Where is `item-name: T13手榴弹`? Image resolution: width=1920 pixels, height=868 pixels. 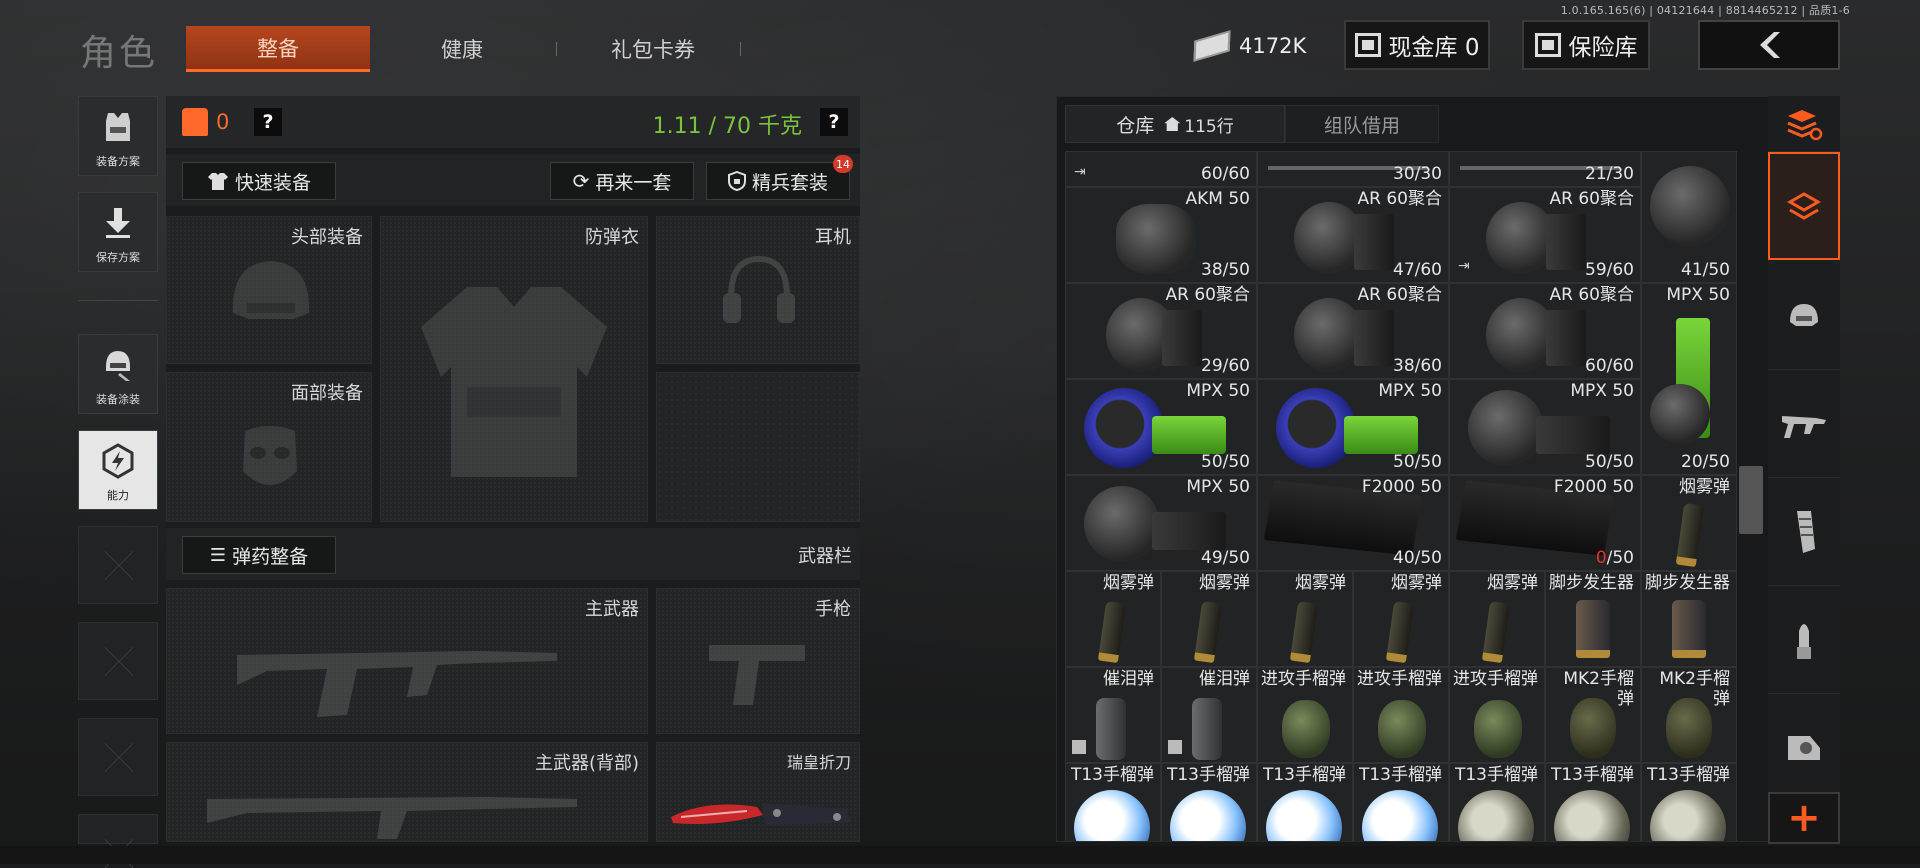
item-name: T13手榴弹 is located at coordinates (1688, 775).